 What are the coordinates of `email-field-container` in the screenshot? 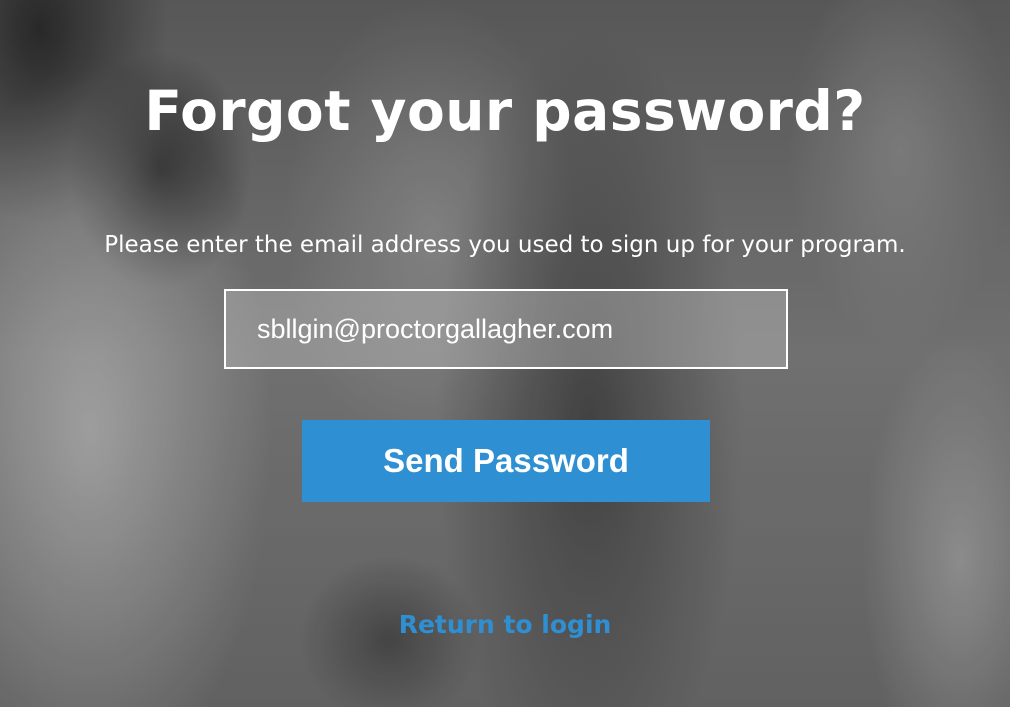 It's located at (506, 329).